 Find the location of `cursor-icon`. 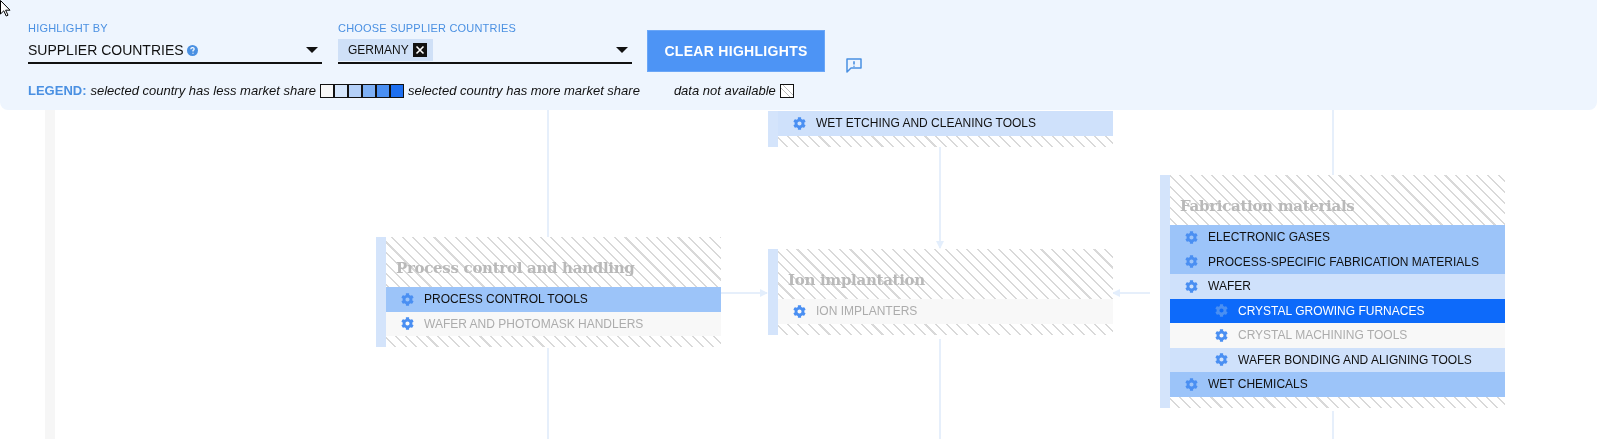

cursor-icon is located at coordinates (5, 8).